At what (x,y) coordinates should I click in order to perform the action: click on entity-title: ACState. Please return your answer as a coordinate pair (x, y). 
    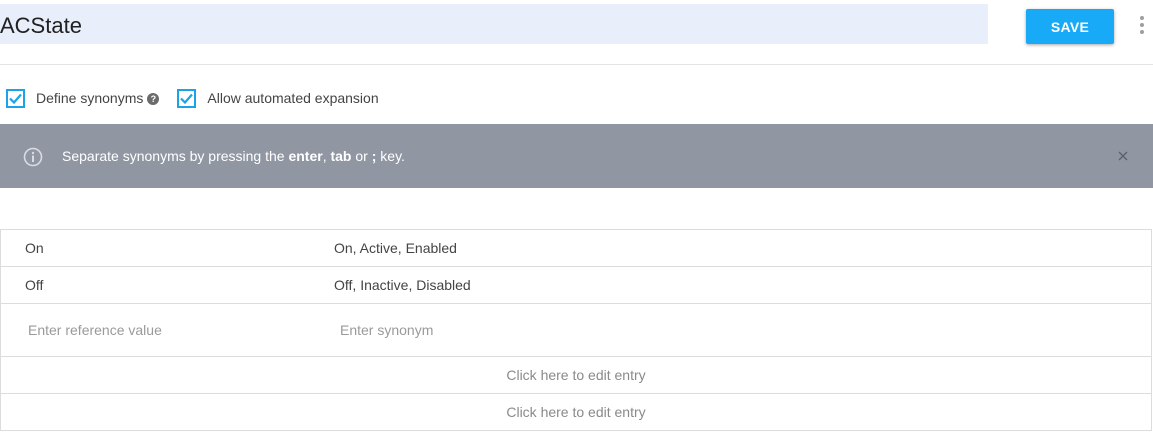
    Looking at the image, I should click on (41, 26).